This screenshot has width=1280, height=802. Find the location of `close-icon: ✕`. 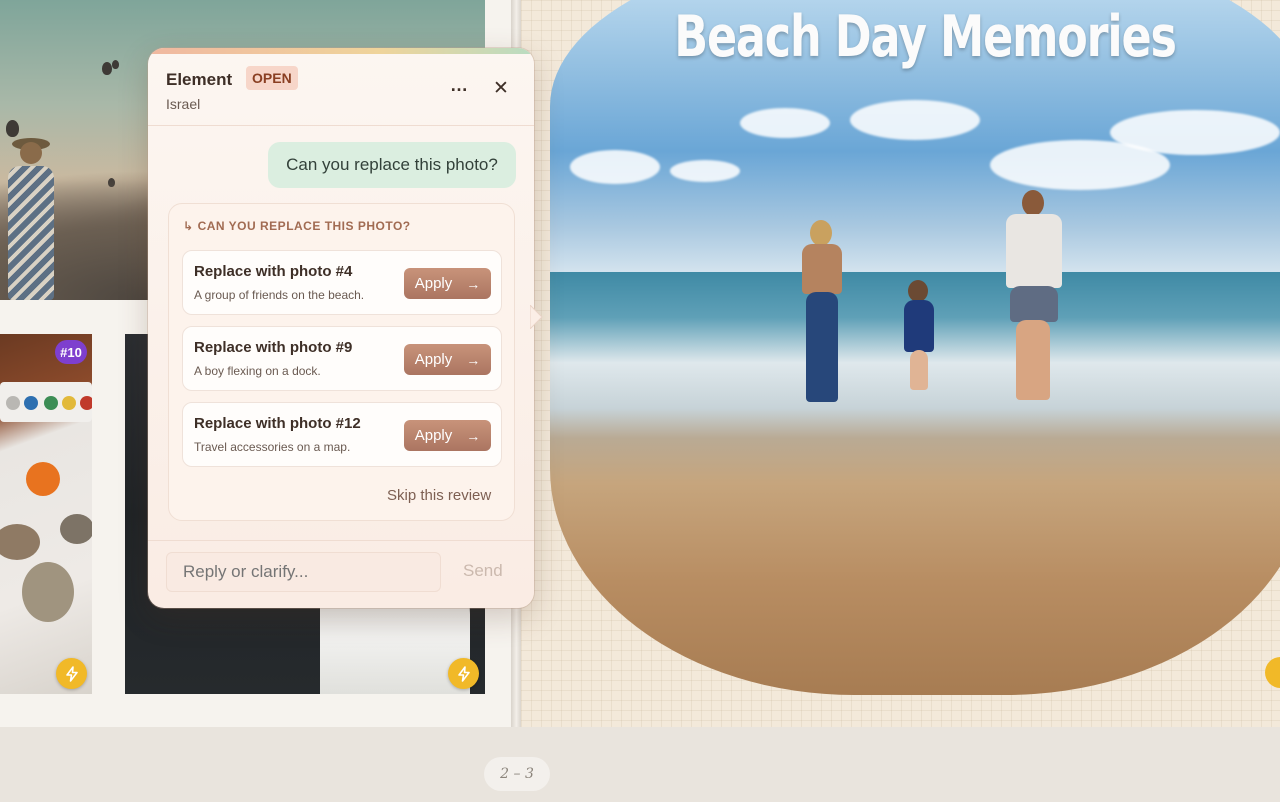

close-icon: ✕ is located at coordinates (501, 89).